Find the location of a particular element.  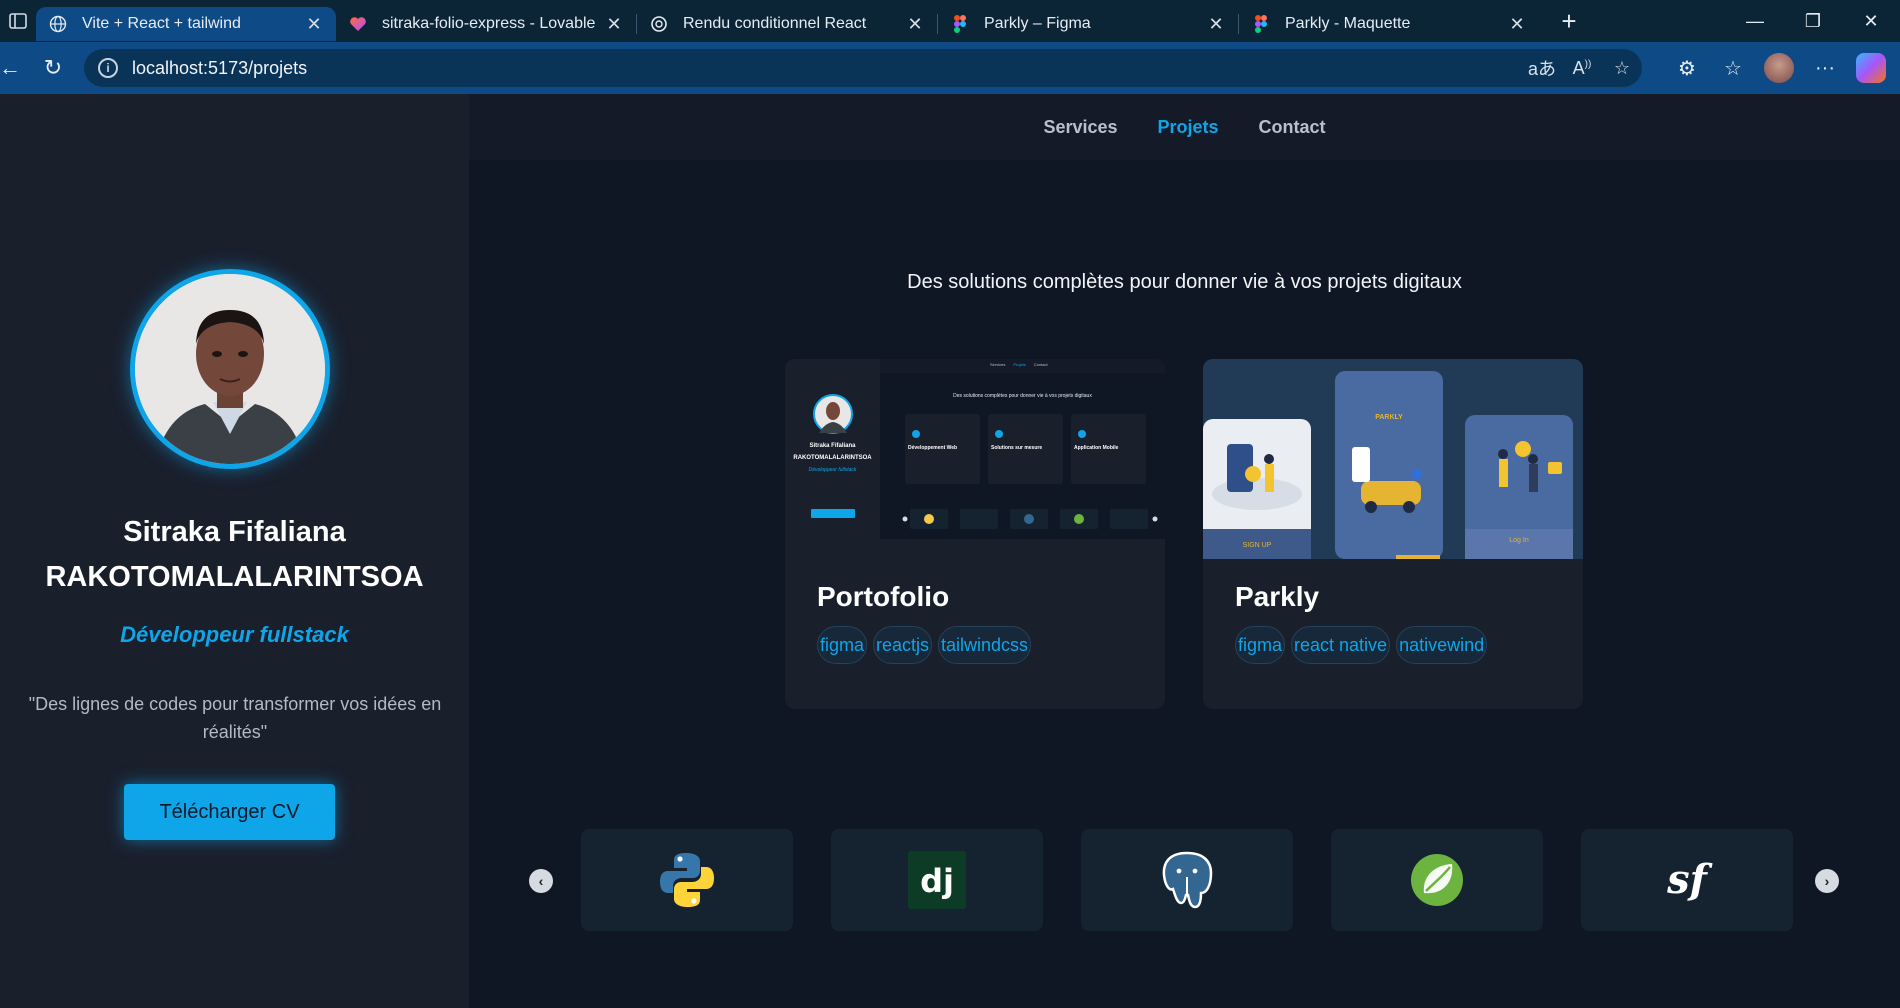

url-actions: aあ A)) ☆ is located at coordinates (1582, 68).